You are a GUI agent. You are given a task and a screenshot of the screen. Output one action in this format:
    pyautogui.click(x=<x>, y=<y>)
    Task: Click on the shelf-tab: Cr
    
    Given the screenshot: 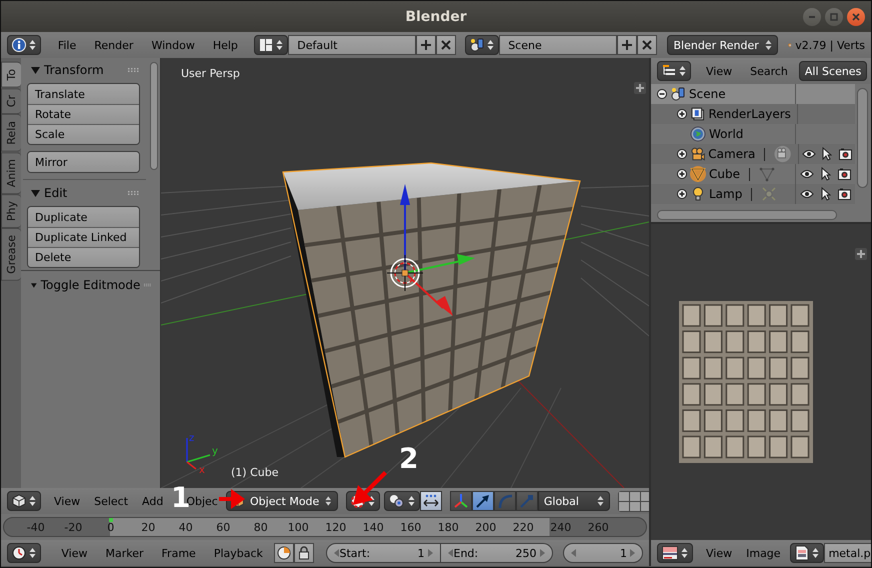 What is the action you would take?
    pyautogui.click(x=11, y=101)
    